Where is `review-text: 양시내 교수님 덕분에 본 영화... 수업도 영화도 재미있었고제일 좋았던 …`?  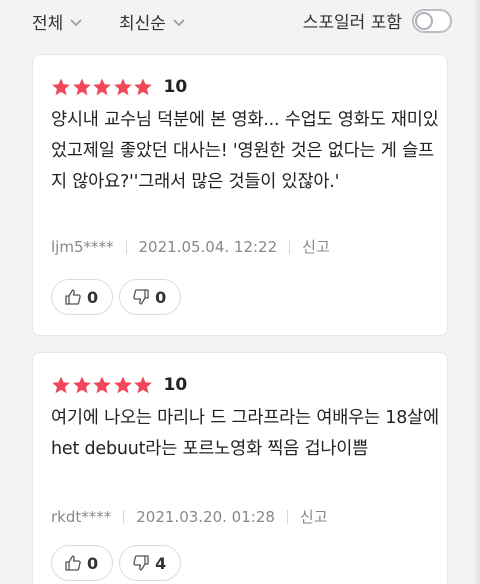
review-text: 양시내 교수님 덕분에 본 영화... 수업도 영화도 재미있었고제일 좋았던 … is located at coordinates (245, 151).